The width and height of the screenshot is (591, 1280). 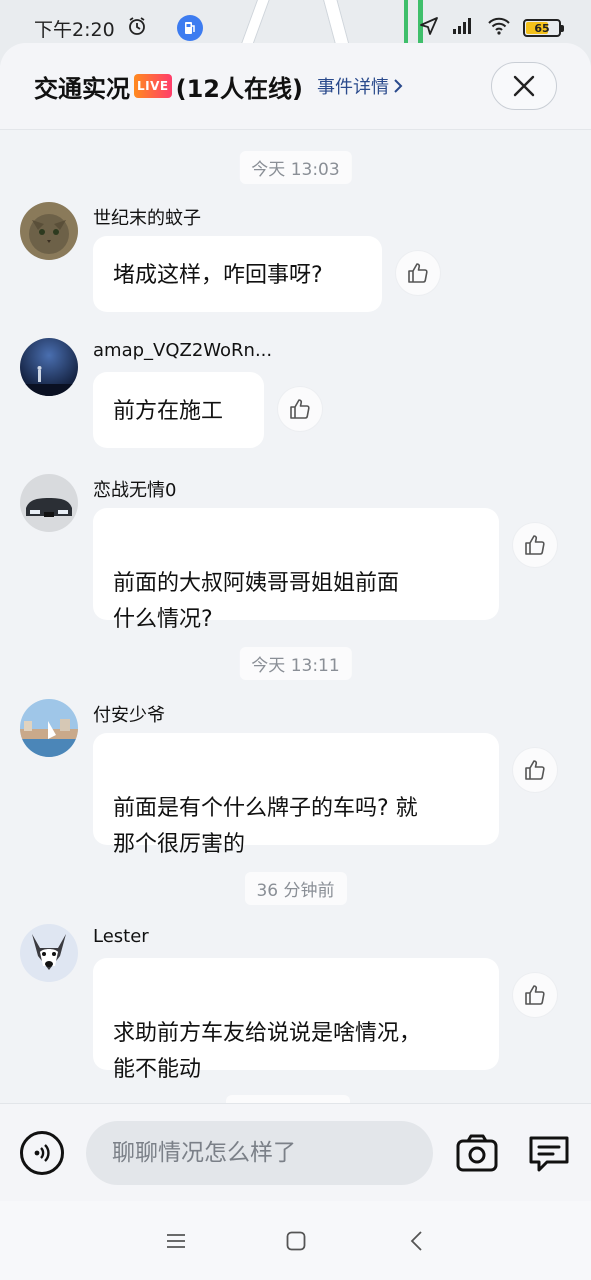 I want to click on chat-input-bar, so click(x=295, y=1152).